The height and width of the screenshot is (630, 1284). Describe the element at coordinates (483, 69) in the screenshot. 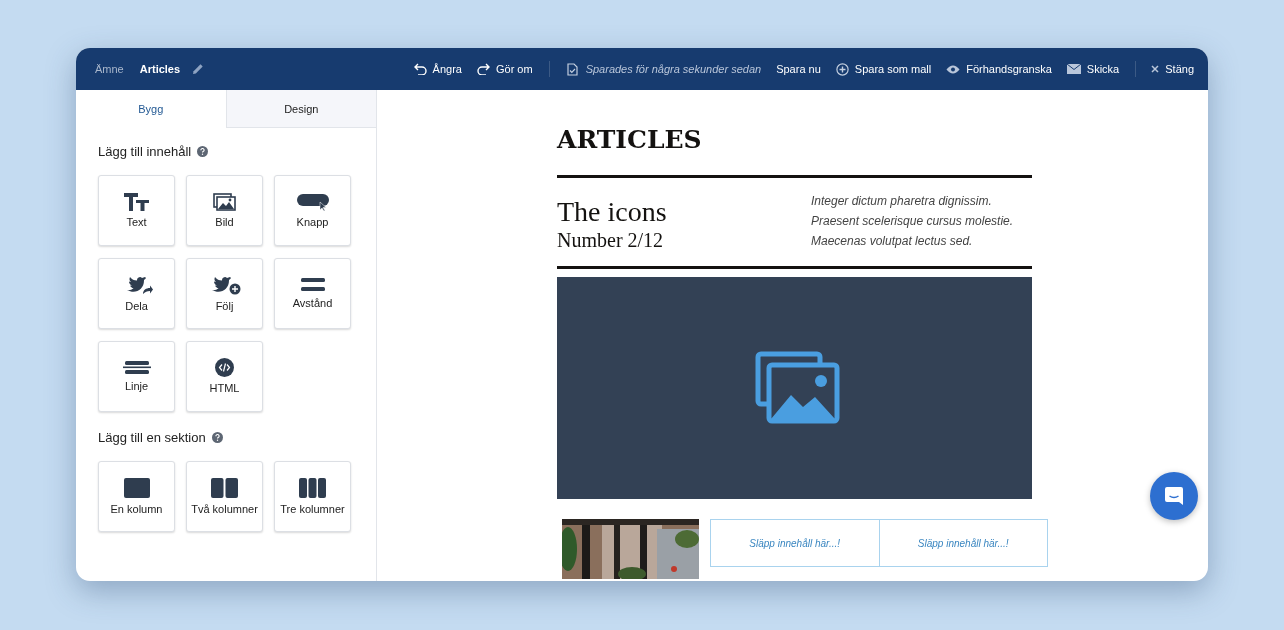

I see `redo-icon` at that location.